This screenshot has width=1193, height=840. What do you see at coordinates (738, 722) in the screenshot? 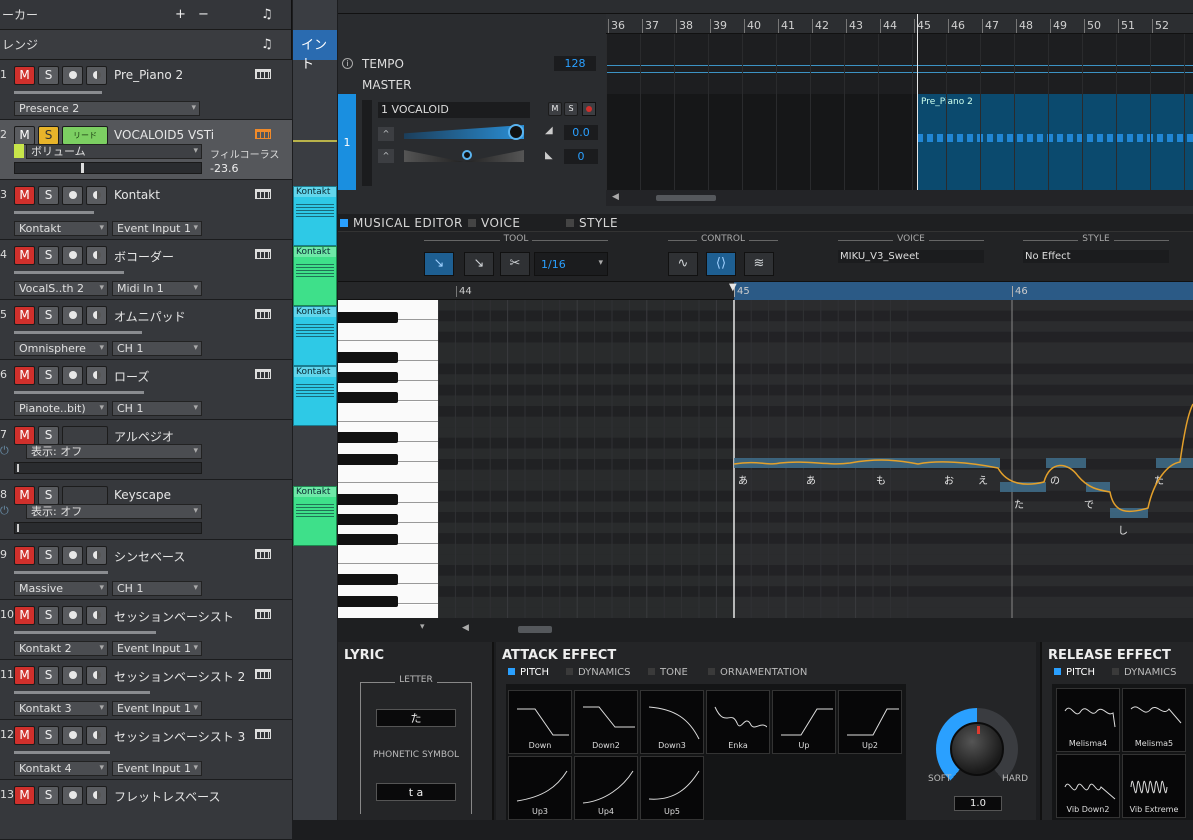
I see `attack-preset-tile: Enka` at bounding box center [738, 722].